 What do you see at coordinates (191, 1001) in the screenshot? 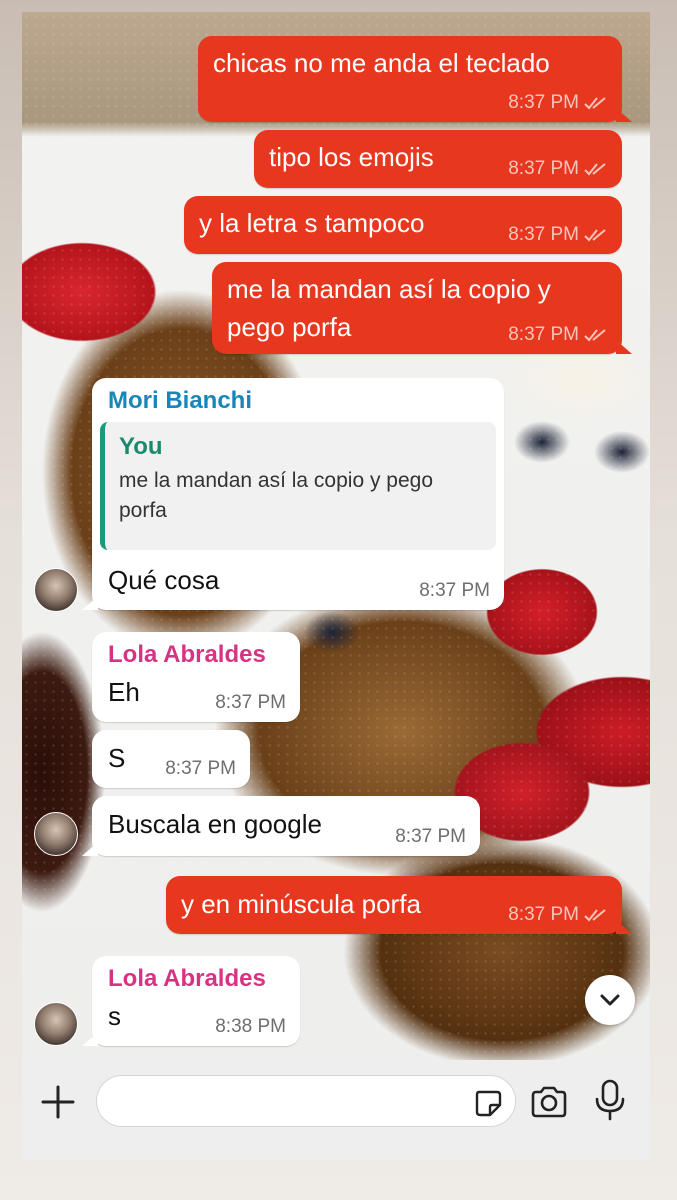
I see `incoming-message: Lola Abraldes s 8:38 PM` at bounding box center [191, 1001].